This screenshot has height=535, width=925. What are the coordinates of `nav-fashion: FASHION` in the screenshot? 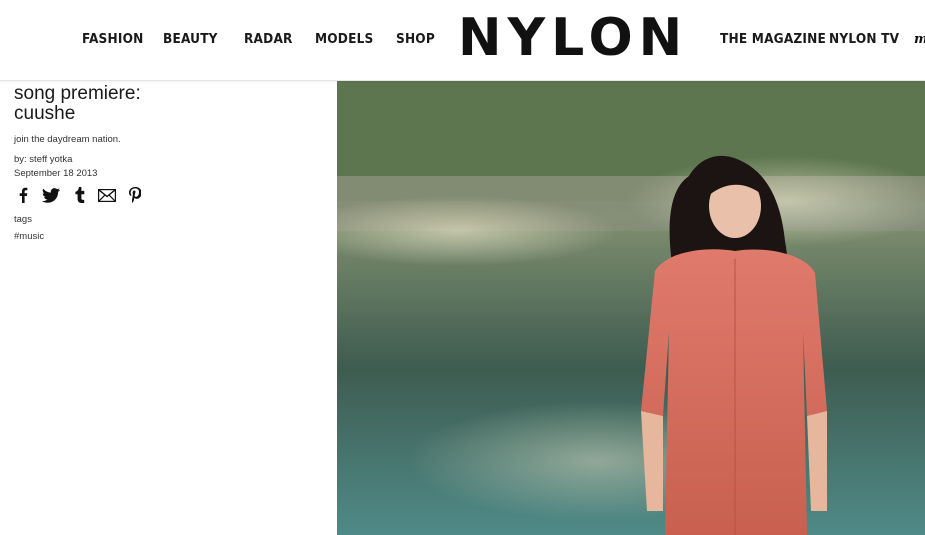 It's located at (112, 39).